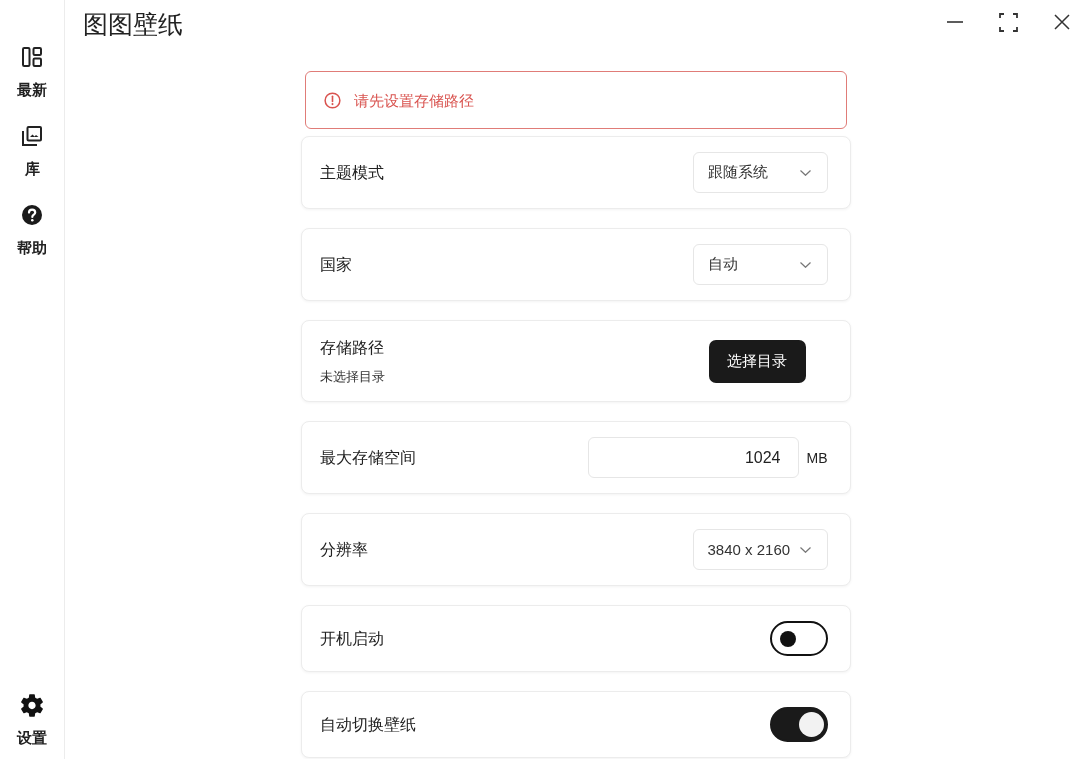 Image resolution: width=1080 pixels, height=759 pixels. Describe the element at coordinates (367, 457) in the screenshot. I see `setting-label: 最大存储空间` at that location.